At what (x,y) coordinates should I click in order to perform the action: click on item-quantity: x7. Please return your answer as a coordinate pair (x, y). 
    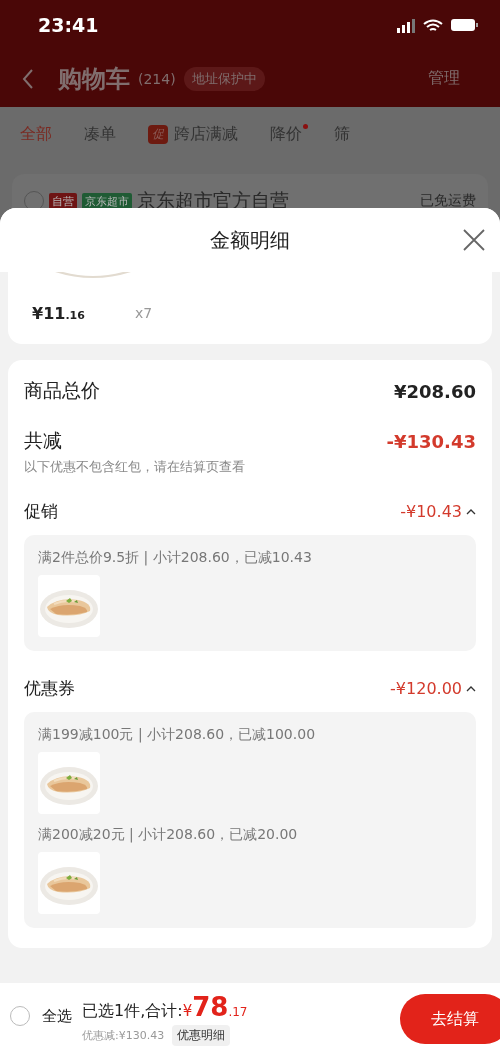
    Looking at the image, I should click on (143, 313).